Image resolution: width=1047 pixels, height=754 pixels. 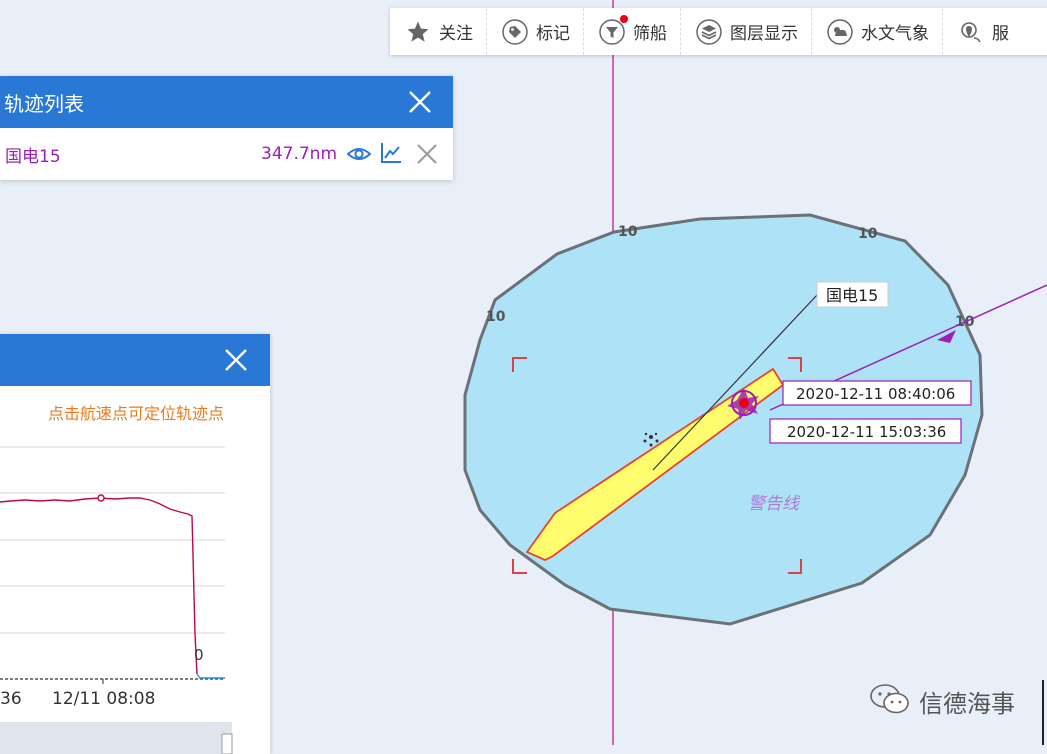 I want to click on map-toolbar: 关注 标记 筛船 图层显示 水文气象 服, so click(x=718, y=31).